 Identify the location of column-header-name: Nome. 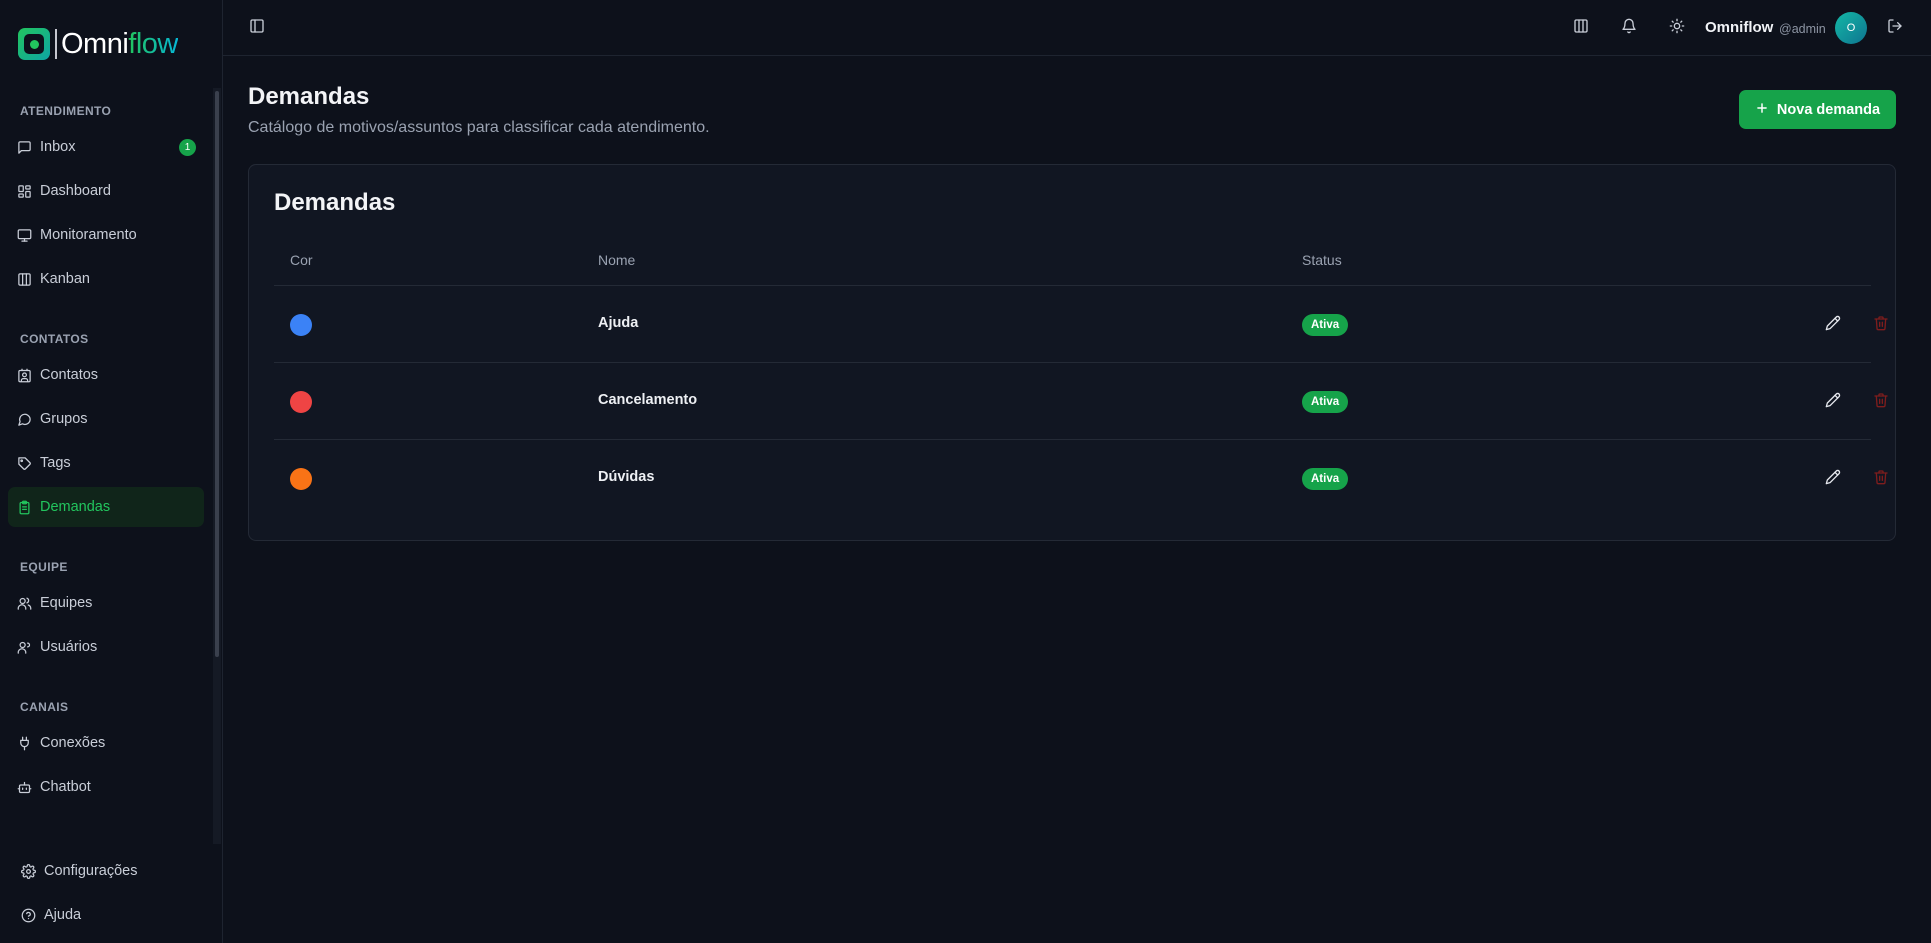
(617, 260).